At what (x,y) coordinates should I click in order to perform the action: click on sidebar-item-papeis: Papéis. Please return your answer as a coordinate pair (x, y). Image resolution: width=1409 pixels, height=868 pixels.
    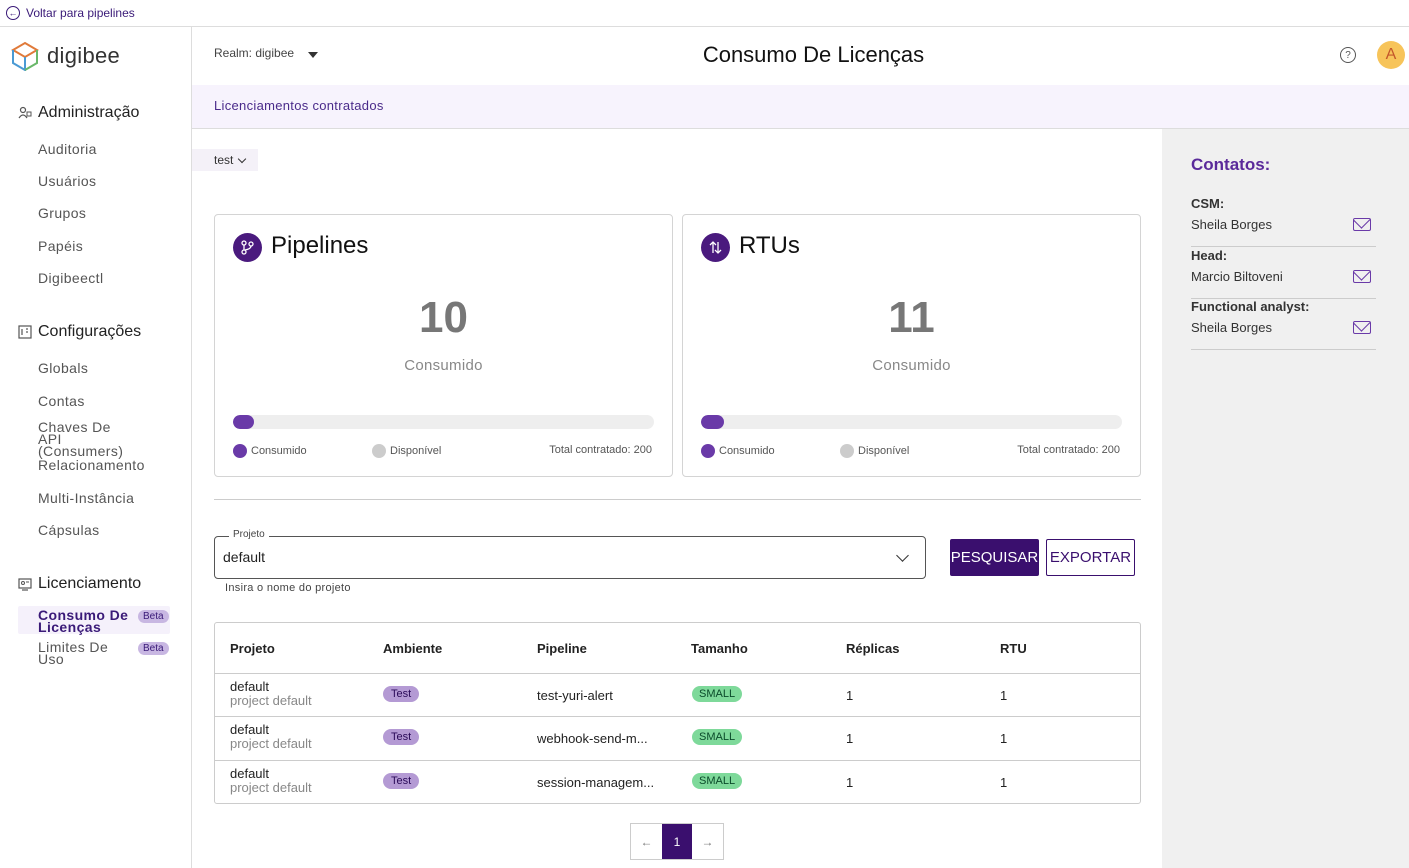
    Looking at the image, I should click on (60, 246).